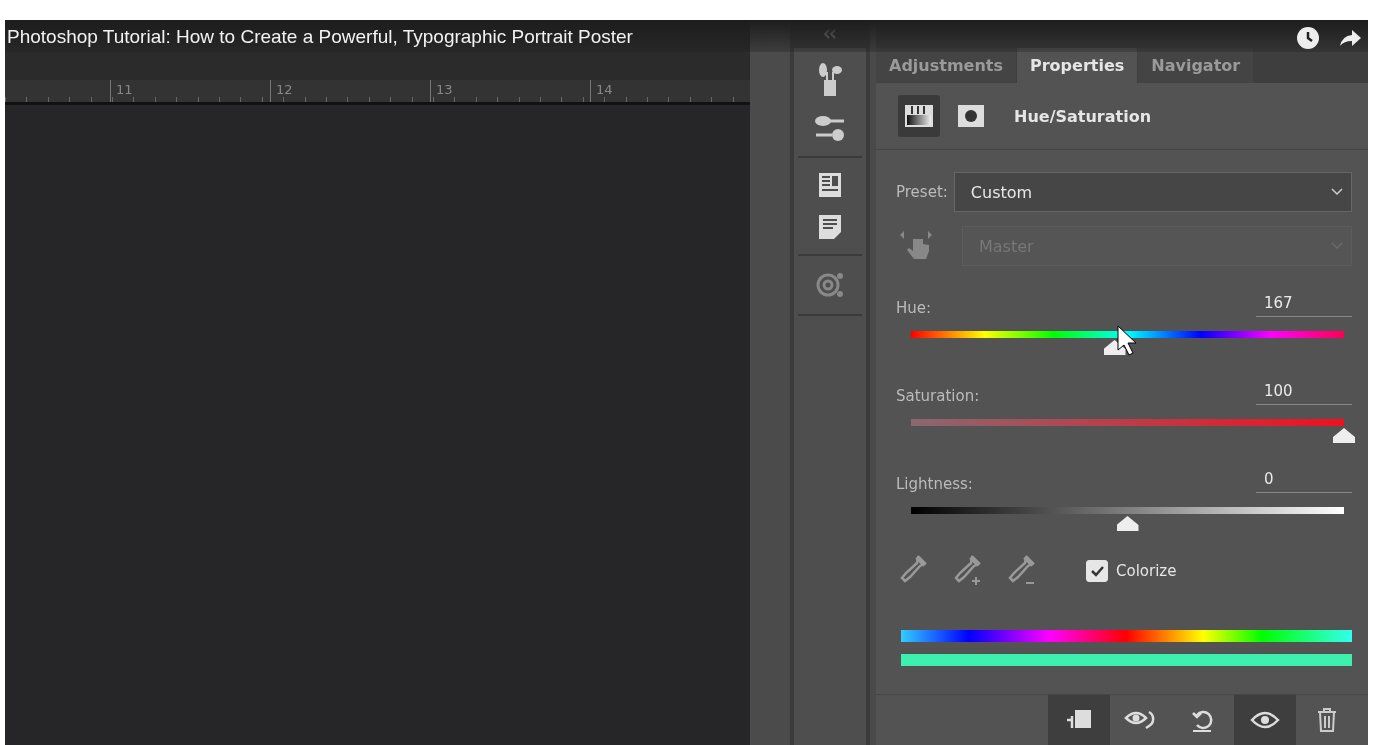 The height and width of the screenshot is (745, 1373). What do you see at coordinates (934, 484) in the screenshot?
I see `slider-label: Lightness:` at bounding box center [934, 484].